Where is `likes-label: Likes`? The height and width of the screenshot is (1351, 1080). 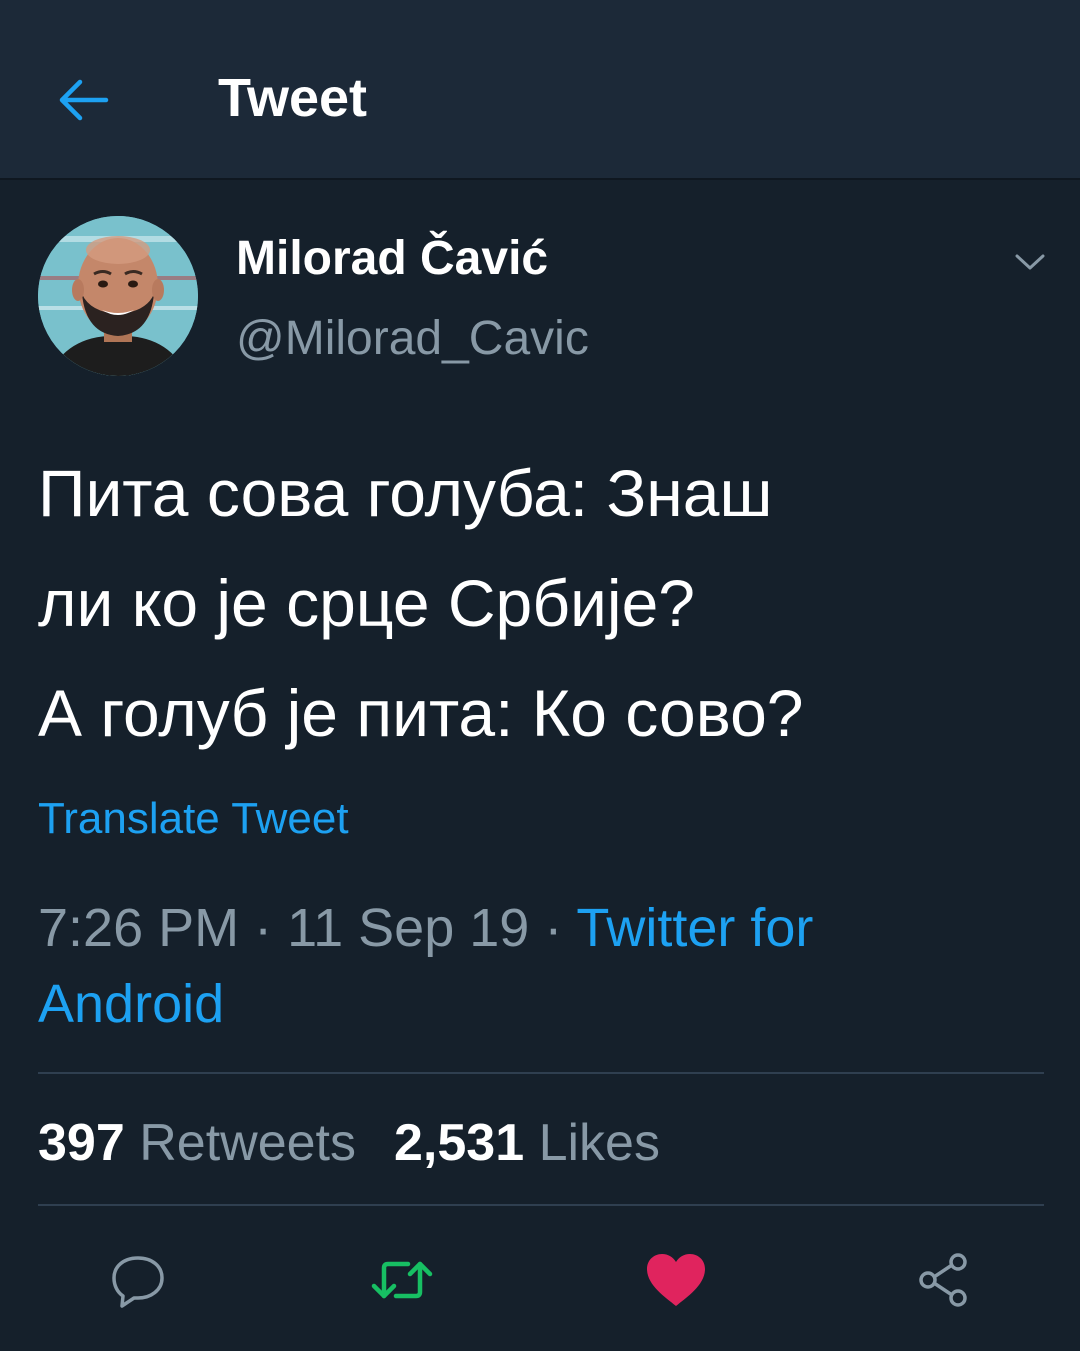
likes-label: Likes is located at coordinates (599, 1143).